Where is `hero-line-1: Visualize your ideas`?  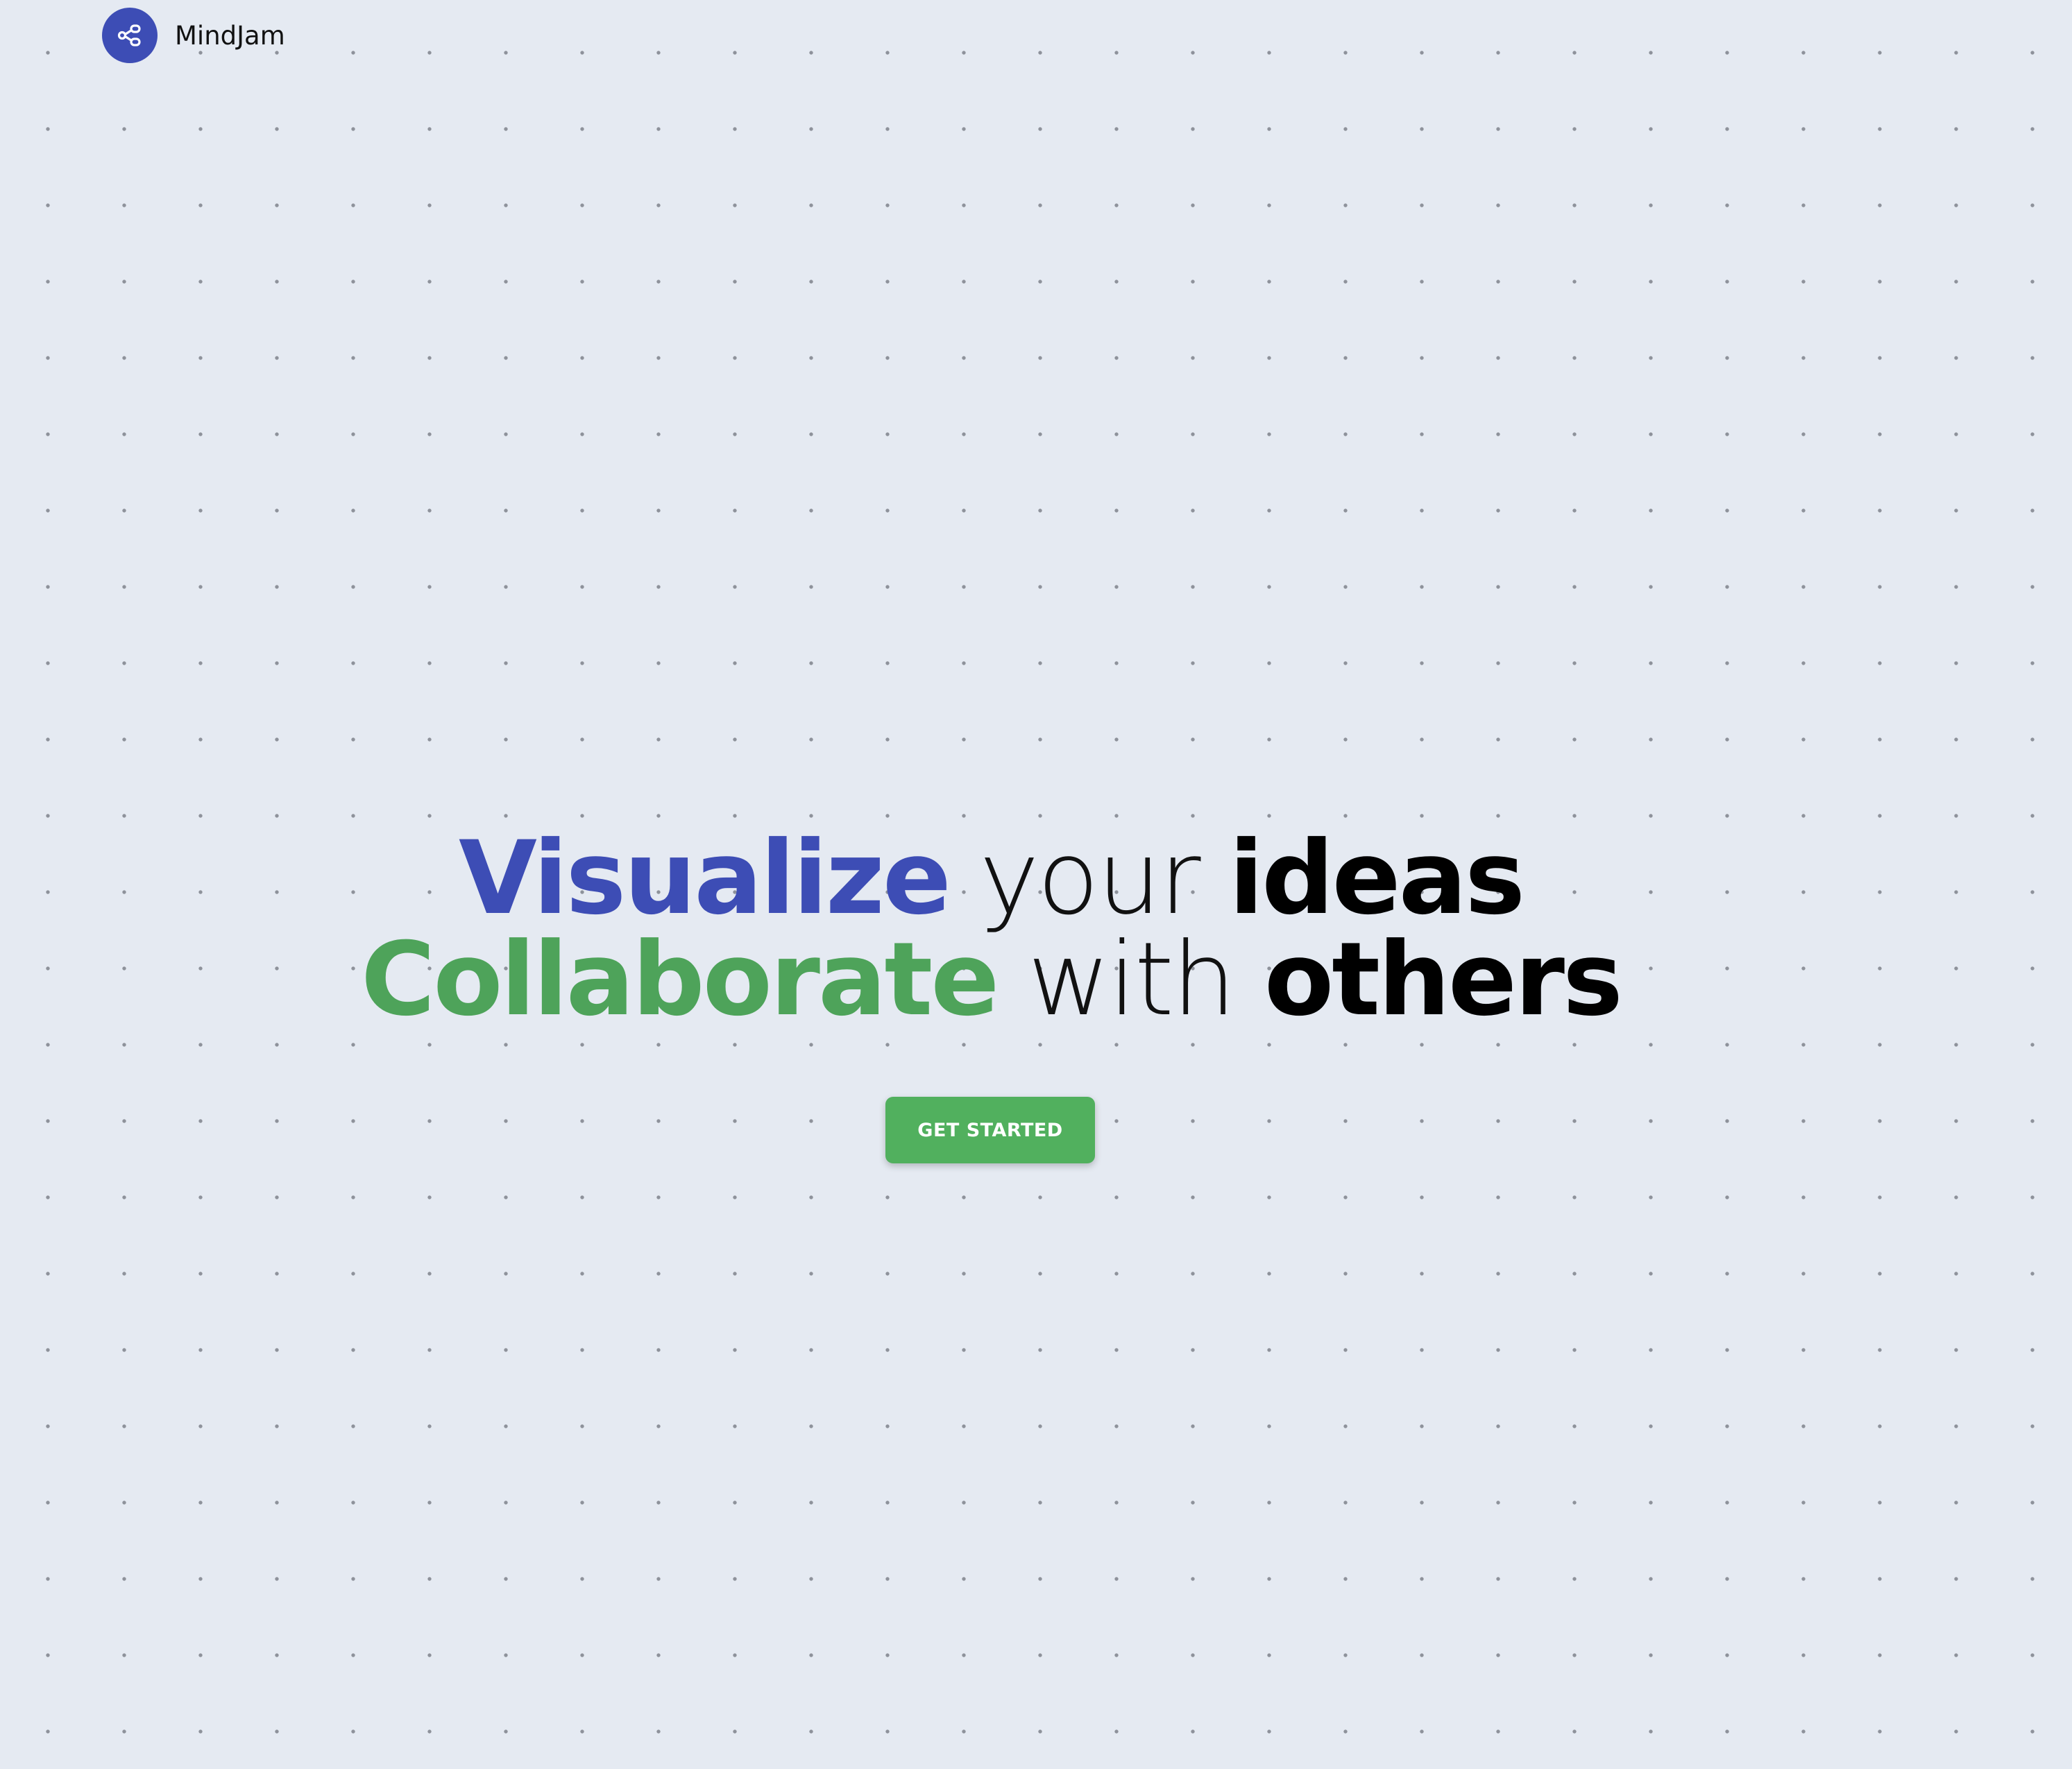 hero-line-1: Visualize your ideas is located at coordinates (991, 878).